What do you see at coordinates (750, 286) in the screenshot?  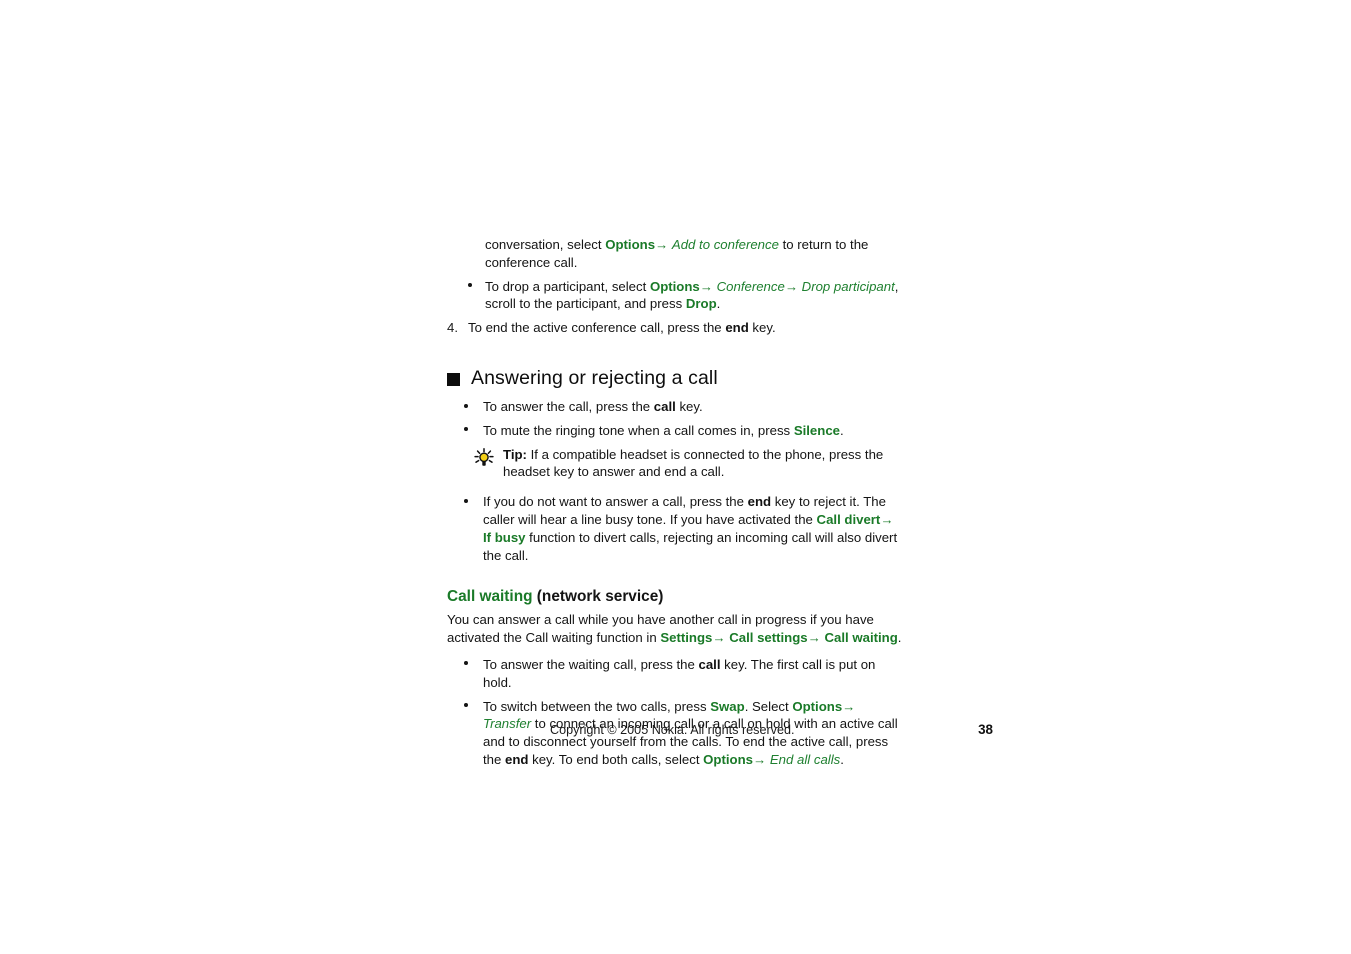 I see `menu-item-conference: Conference` at bounding box center [750, 286].